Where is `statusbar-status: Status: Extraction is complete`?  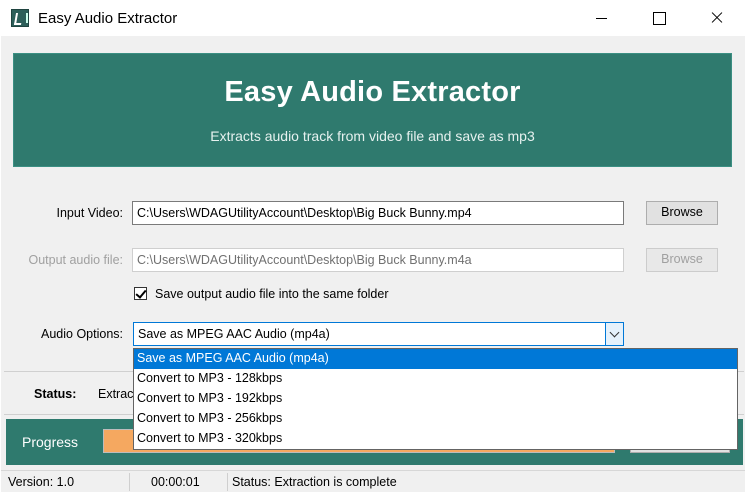 statusbar-status: Status: Extraction is complete is located at coordinates (314, 482).